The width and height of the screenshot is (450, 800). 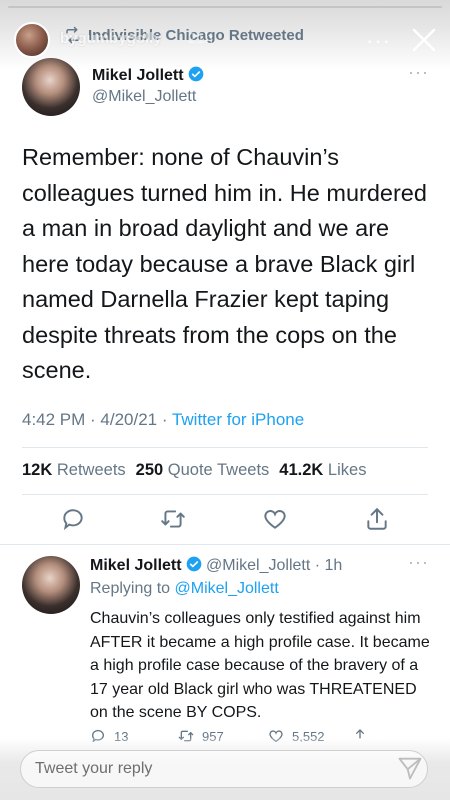 What do you see at coordinates (149, 470) in the screenshot?
I see `quotes-count: 250` at bounding box center [149, 470].